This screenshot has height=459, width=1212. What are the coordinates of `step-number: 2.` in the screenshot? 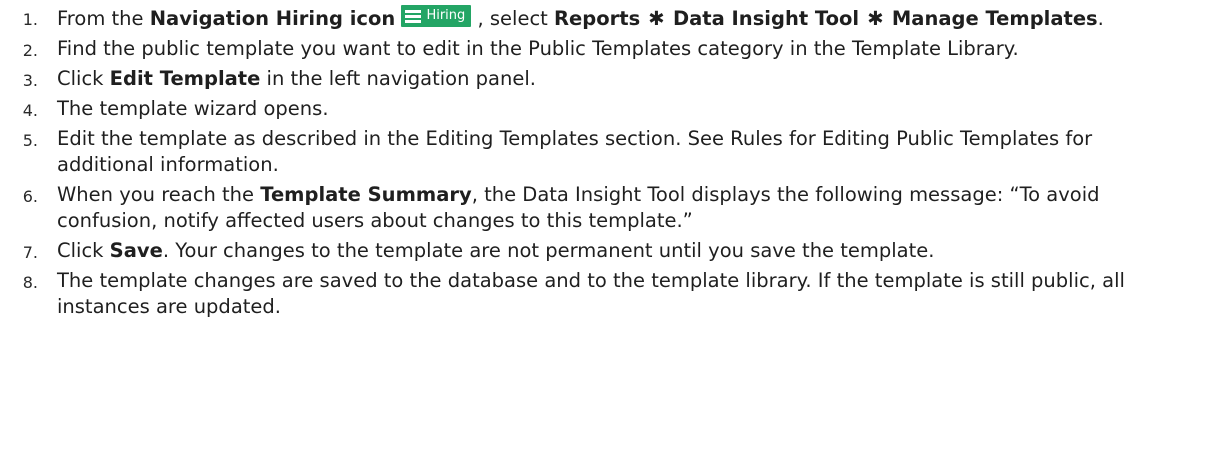 It's located at (30, 50).